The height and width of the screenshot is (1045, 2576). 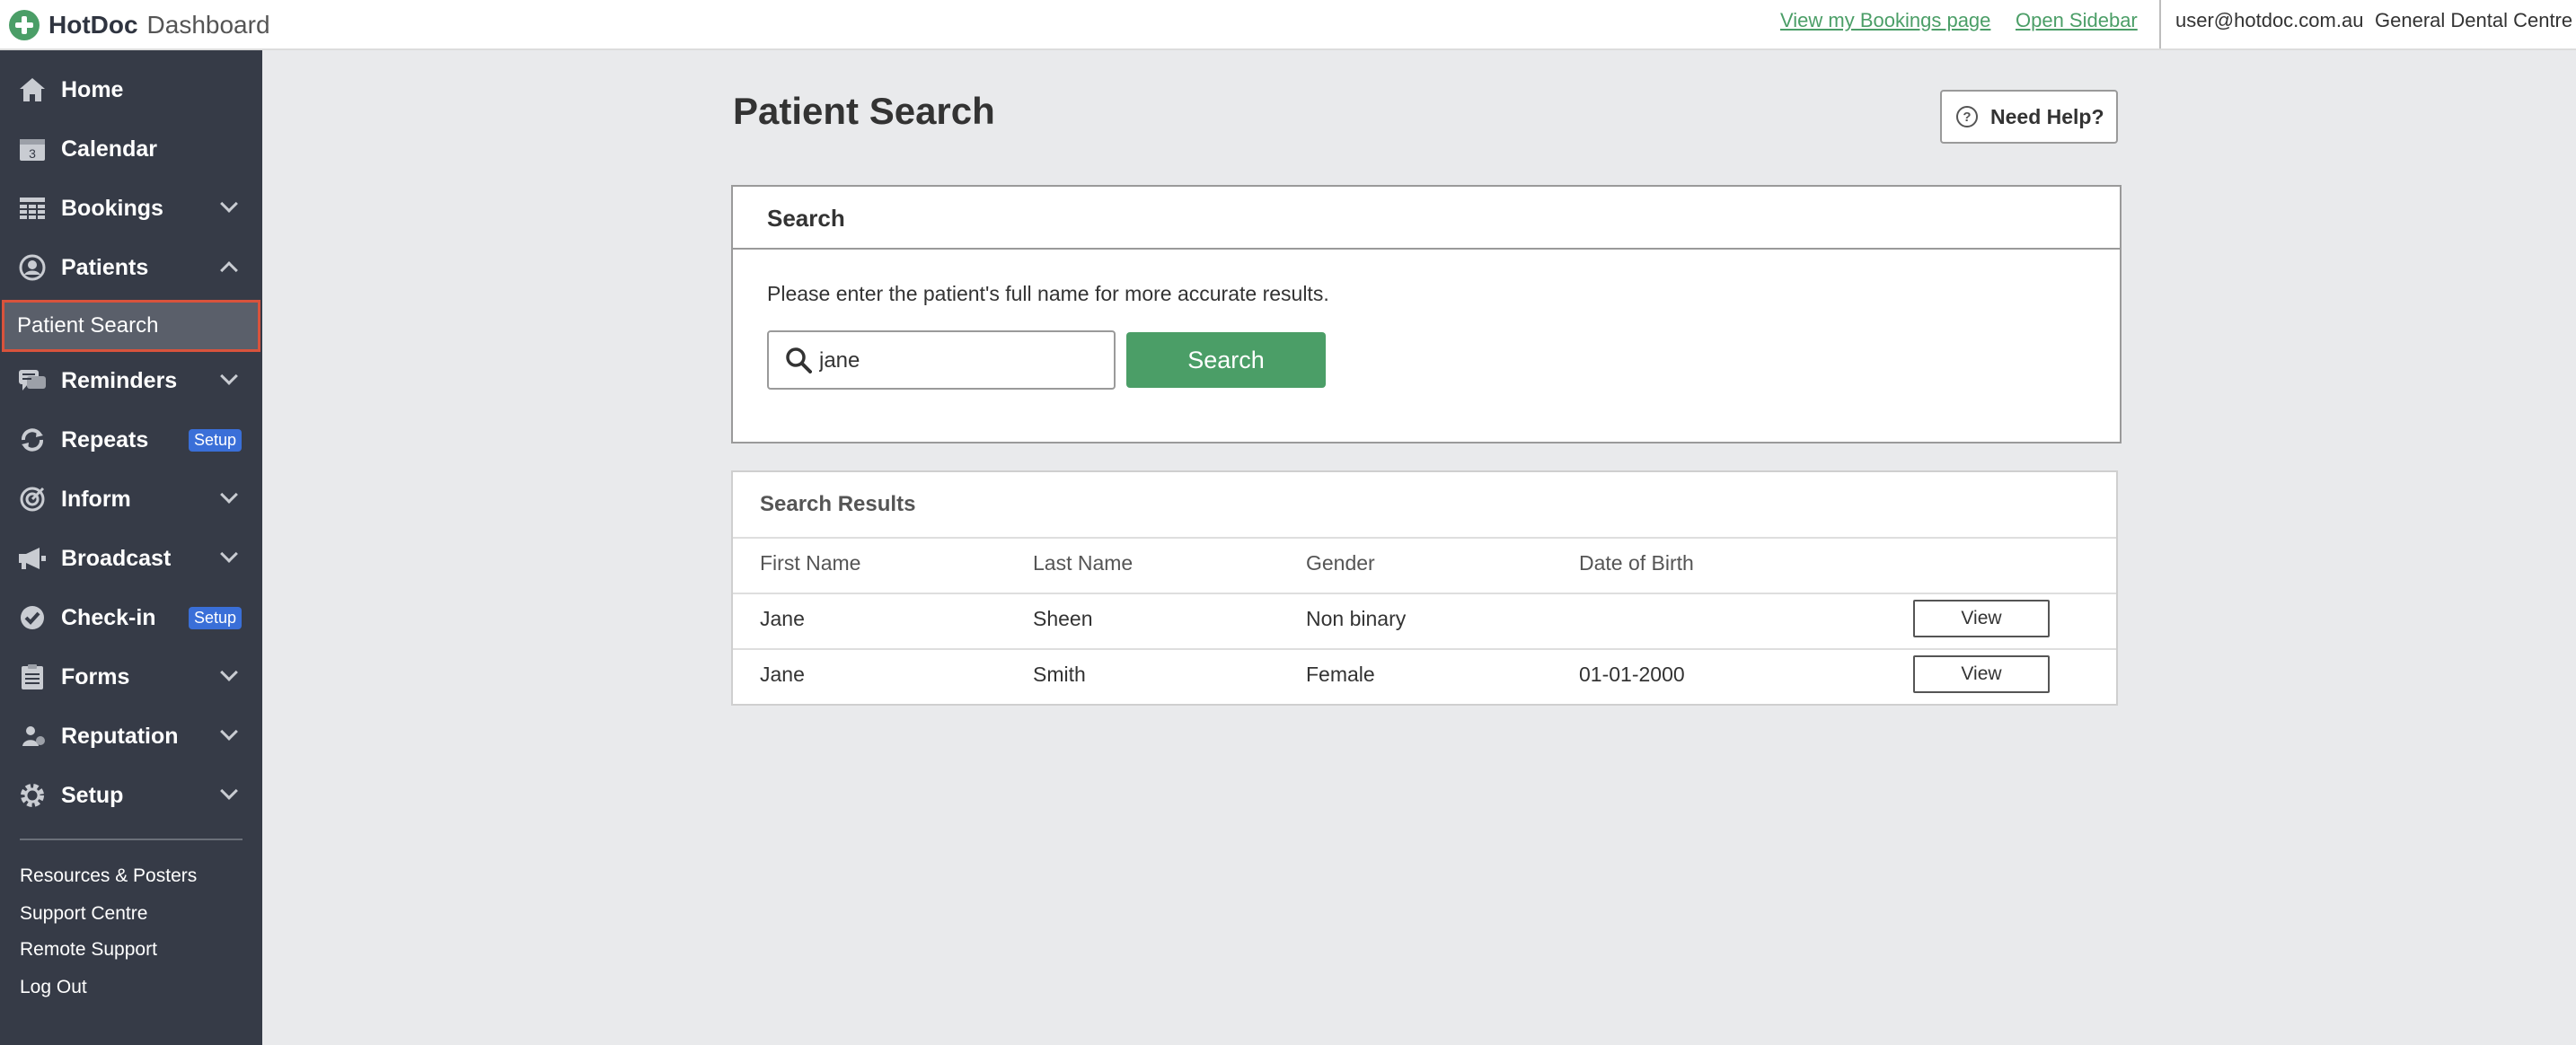 I want to click on sidebar-item-label: Bookings, so click(x=112, y=208).